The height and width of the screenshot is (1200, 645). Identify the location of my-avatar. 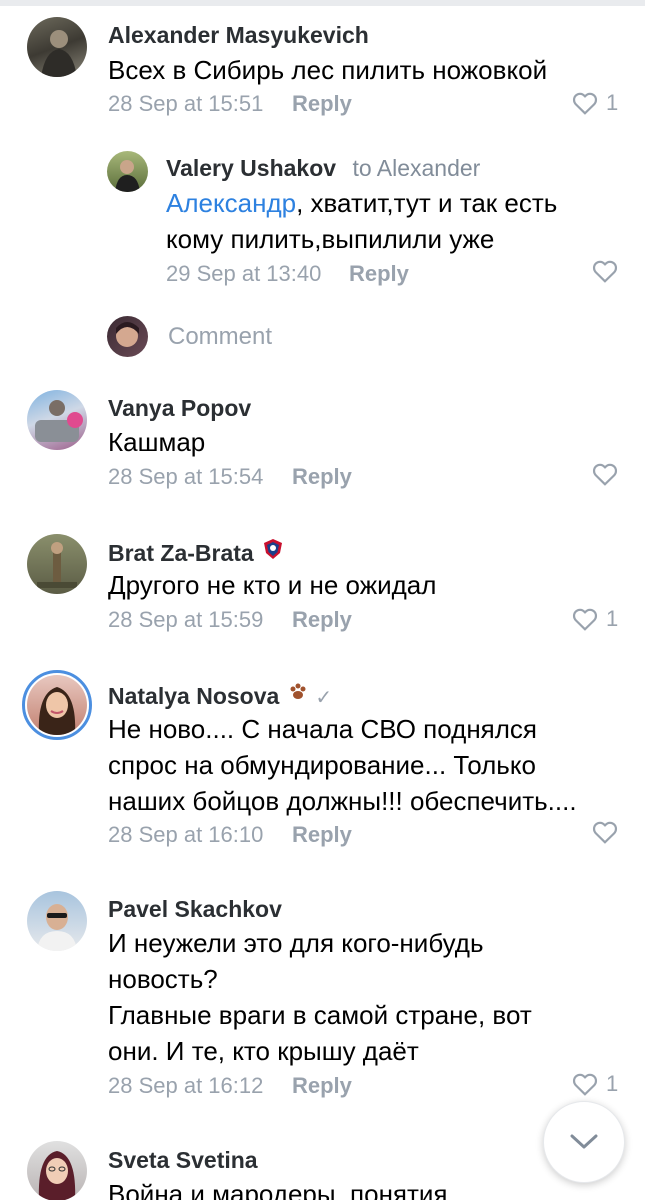
(127, 336).